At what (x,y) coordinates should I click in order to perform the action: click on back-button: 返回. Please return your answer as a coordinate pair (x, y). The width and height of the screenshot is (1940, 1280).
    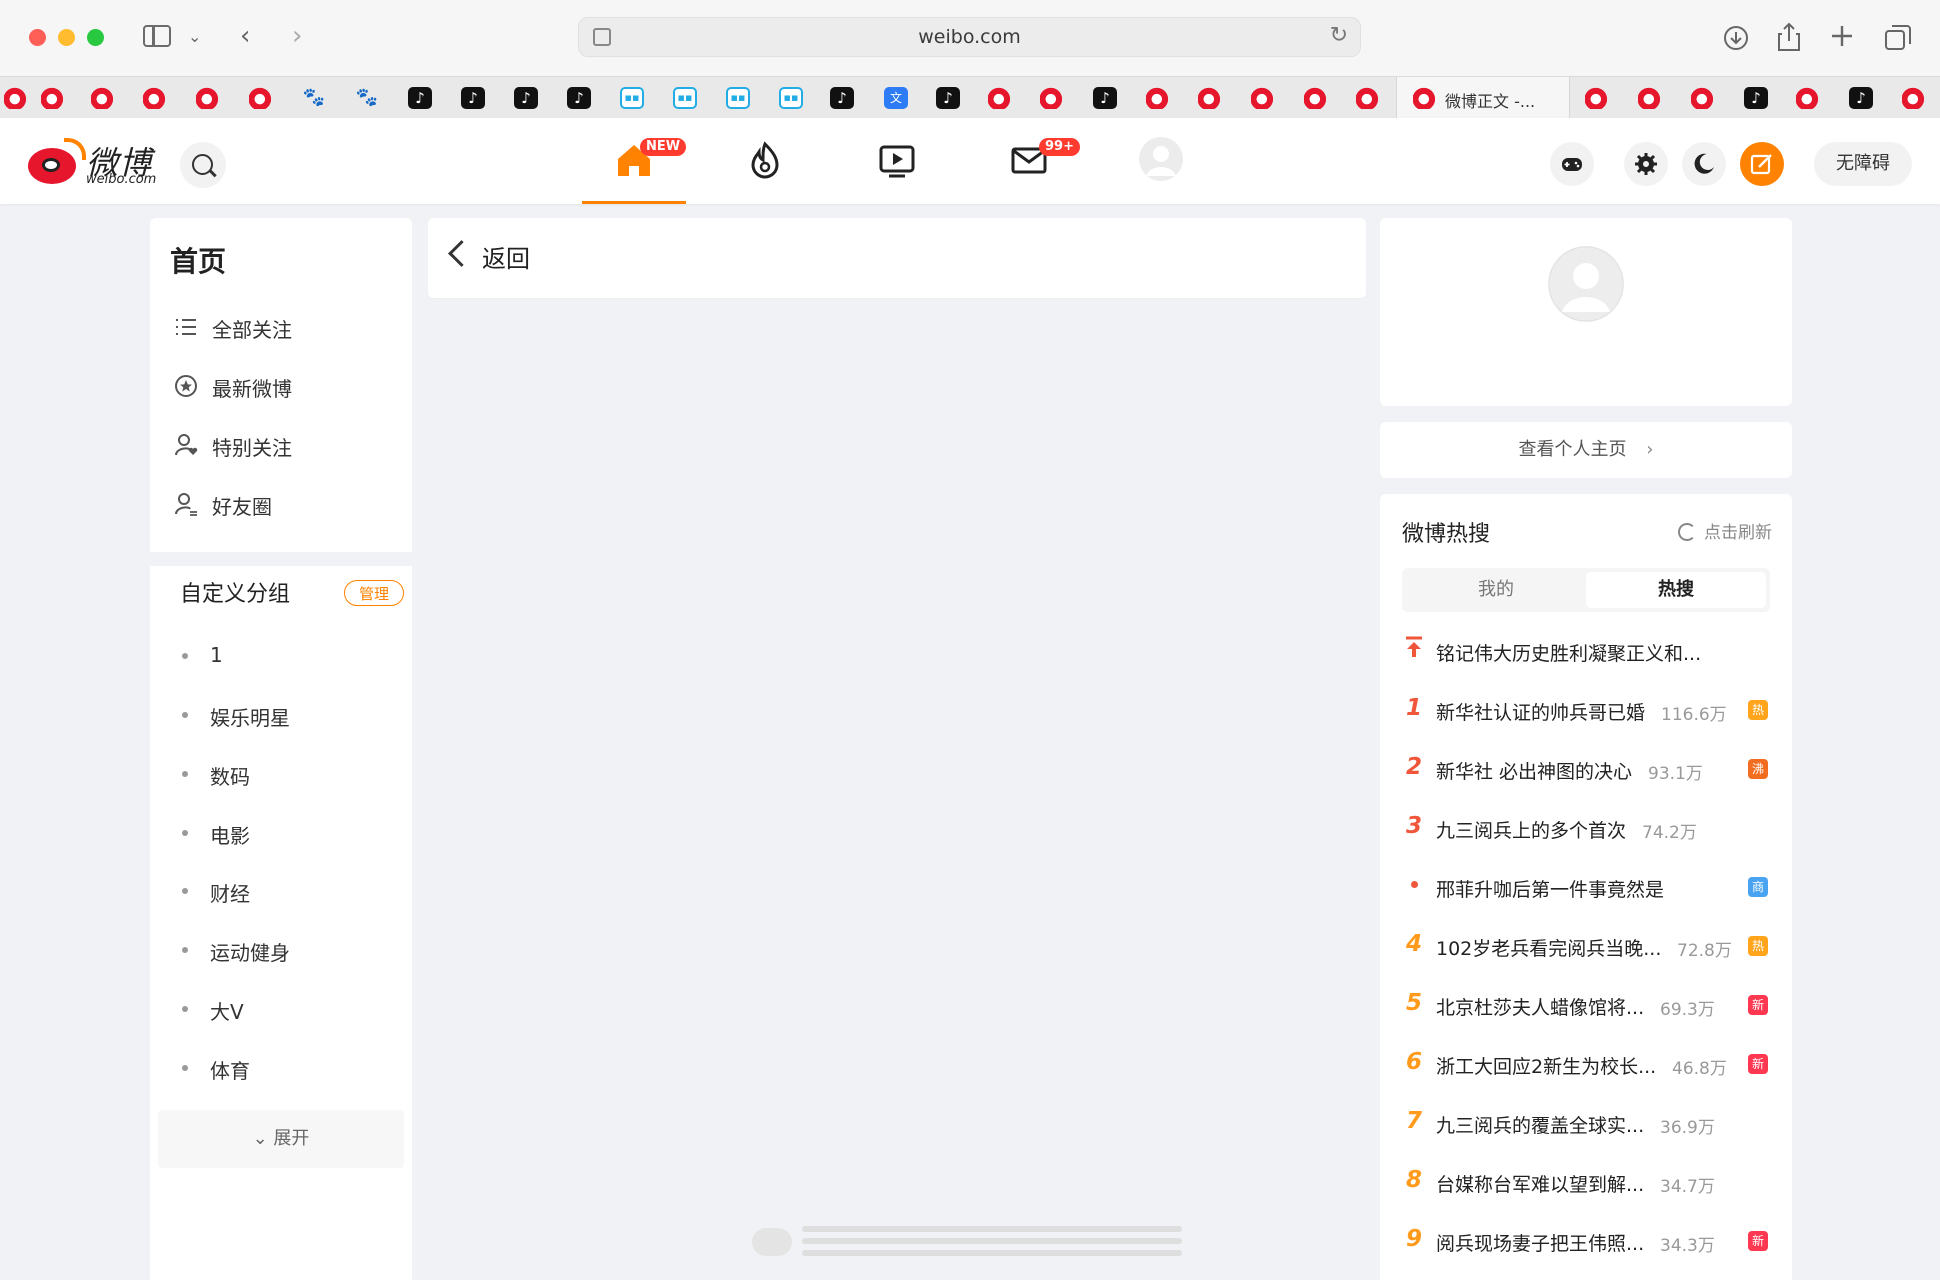
    Looking at the image, I should click on (498, 256).